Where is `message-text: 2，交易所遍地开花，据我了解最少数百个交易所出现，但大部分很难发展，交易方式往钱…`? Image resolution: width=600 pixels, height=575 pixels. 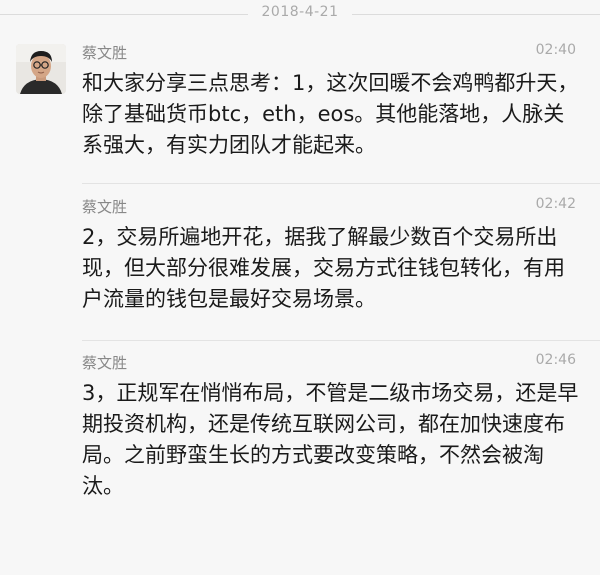 message-text: 2，交易所遍地开花，据我了解最少数百个交易所出现，但大部分很难发展，交易方式往钱… is located at coordinates (332, 268).